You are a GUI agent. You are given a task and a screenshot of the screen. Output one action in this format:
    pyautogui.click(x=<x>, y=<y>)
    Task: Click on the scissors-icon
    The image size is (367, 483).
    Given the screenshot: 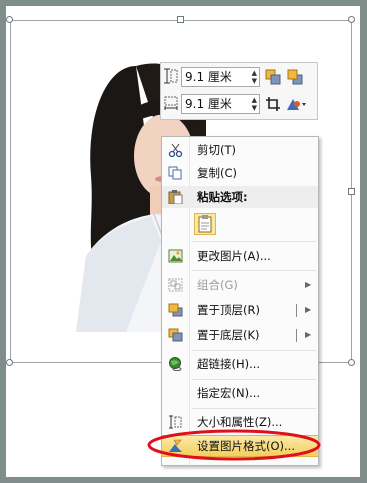 What is the action you would take?
    pyautogui.click(x=175, y=150)
    